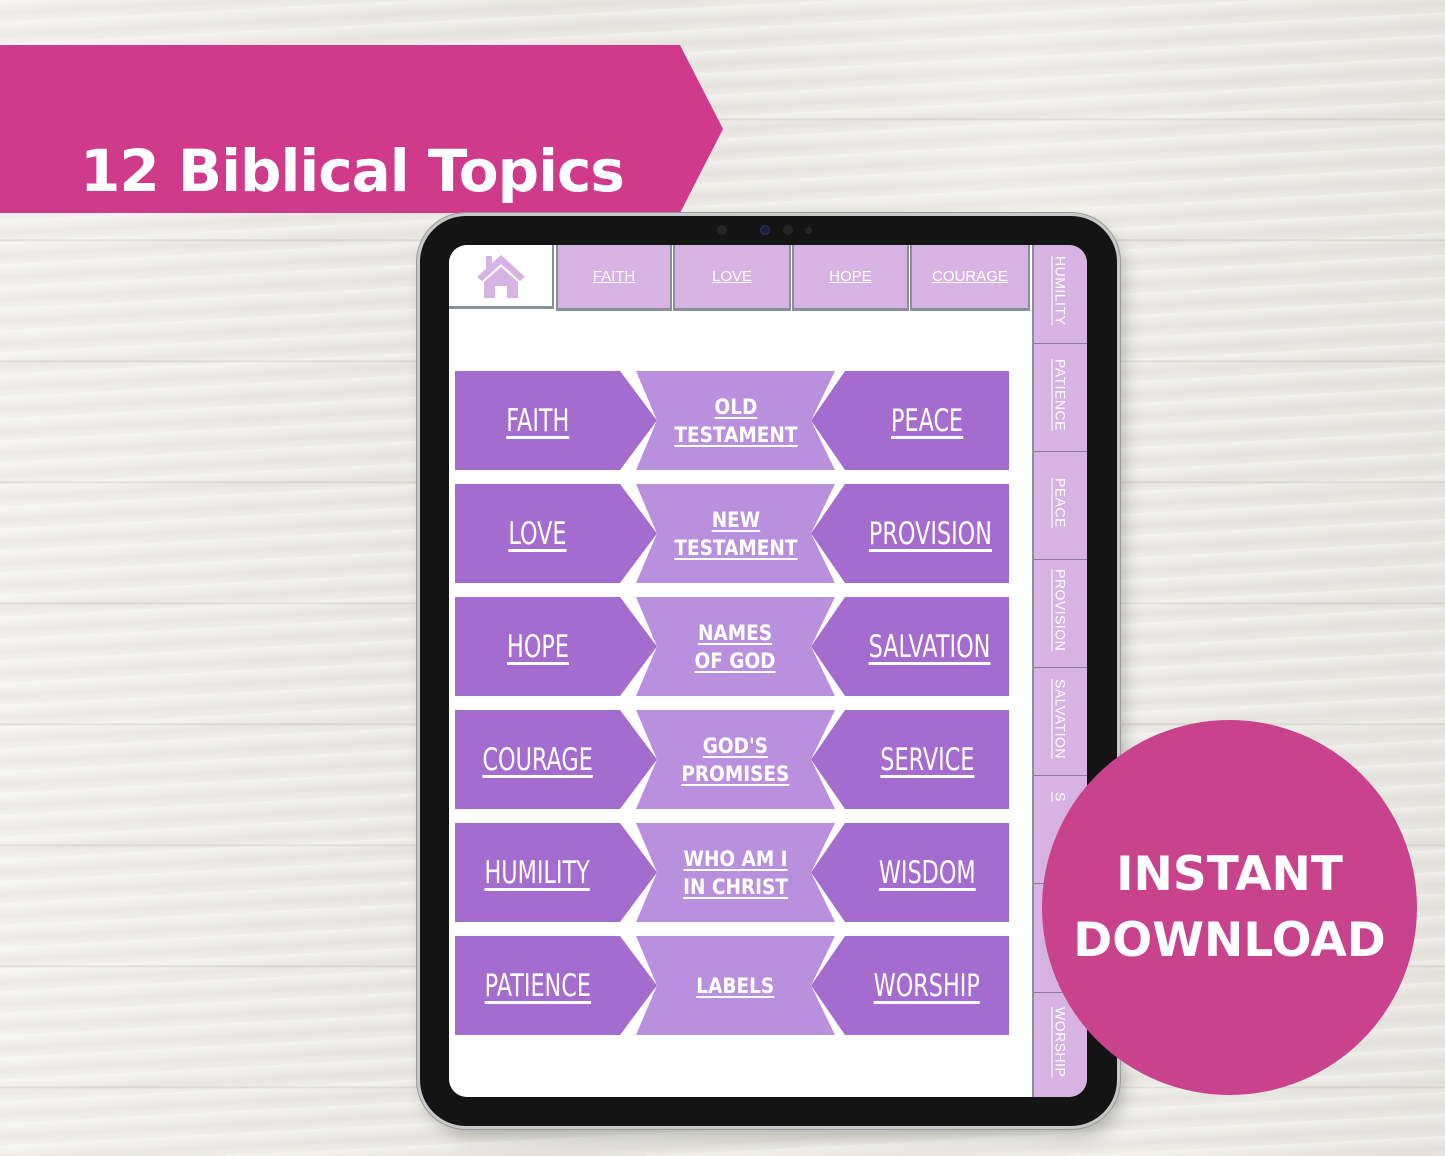 This screenshot has width=1445, height=1156. I want to click on instant-download-badge: INSTANT DOWNLOAD, so click(1229, 907).